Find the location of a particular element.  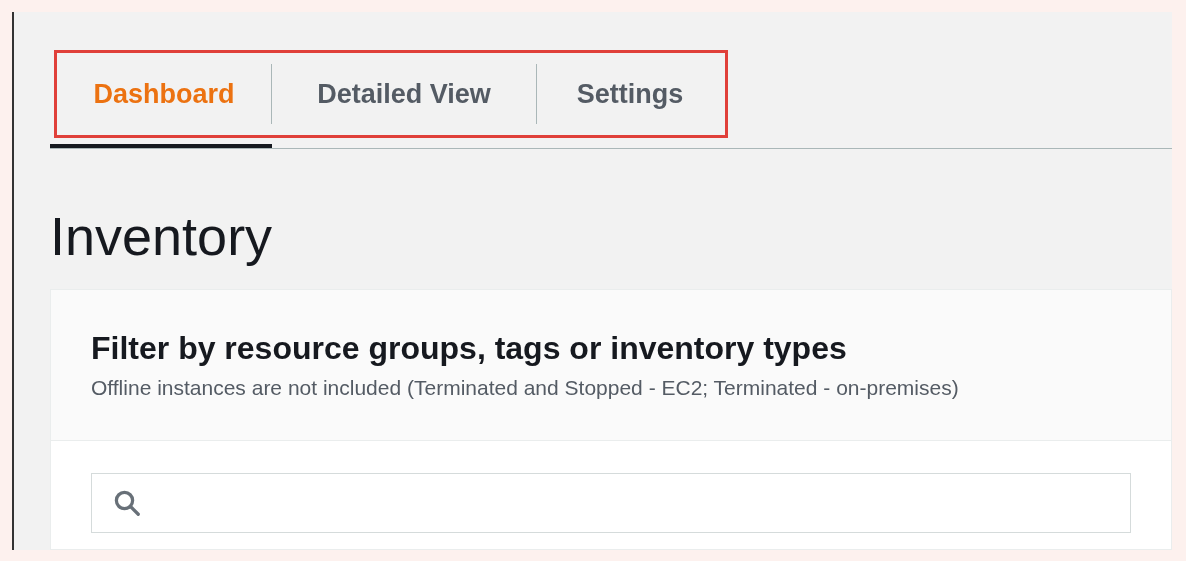

tab: Settings is located at coordinates (630, 94).